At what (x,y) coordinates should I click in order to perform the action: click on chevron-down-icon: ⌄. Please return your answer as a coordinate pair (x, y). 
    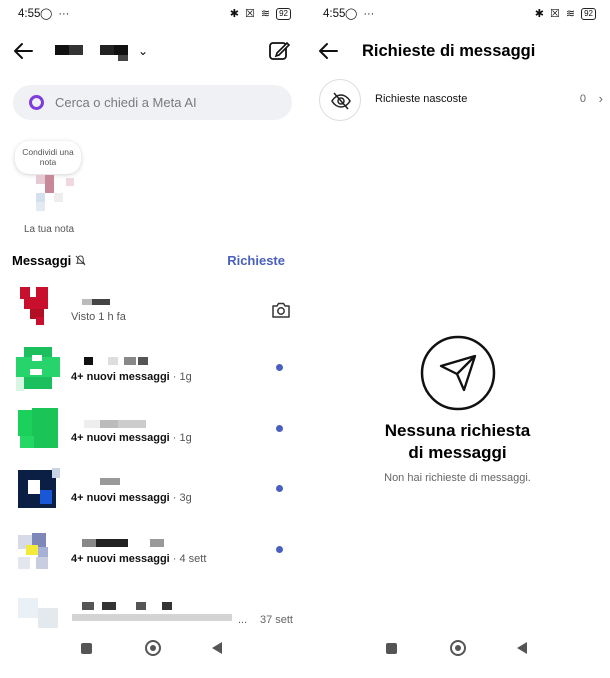
    Looking at the image, I should click on (143, 51).